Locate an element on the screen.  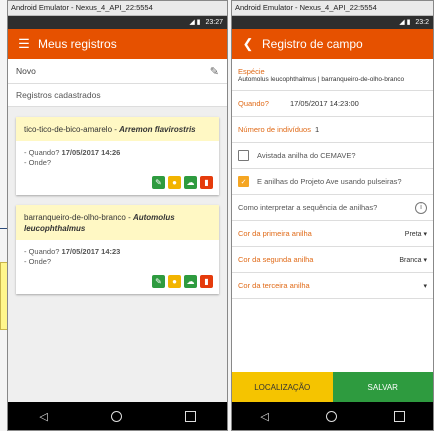
app-title: Meus registros is located at coordinates (77, 44).